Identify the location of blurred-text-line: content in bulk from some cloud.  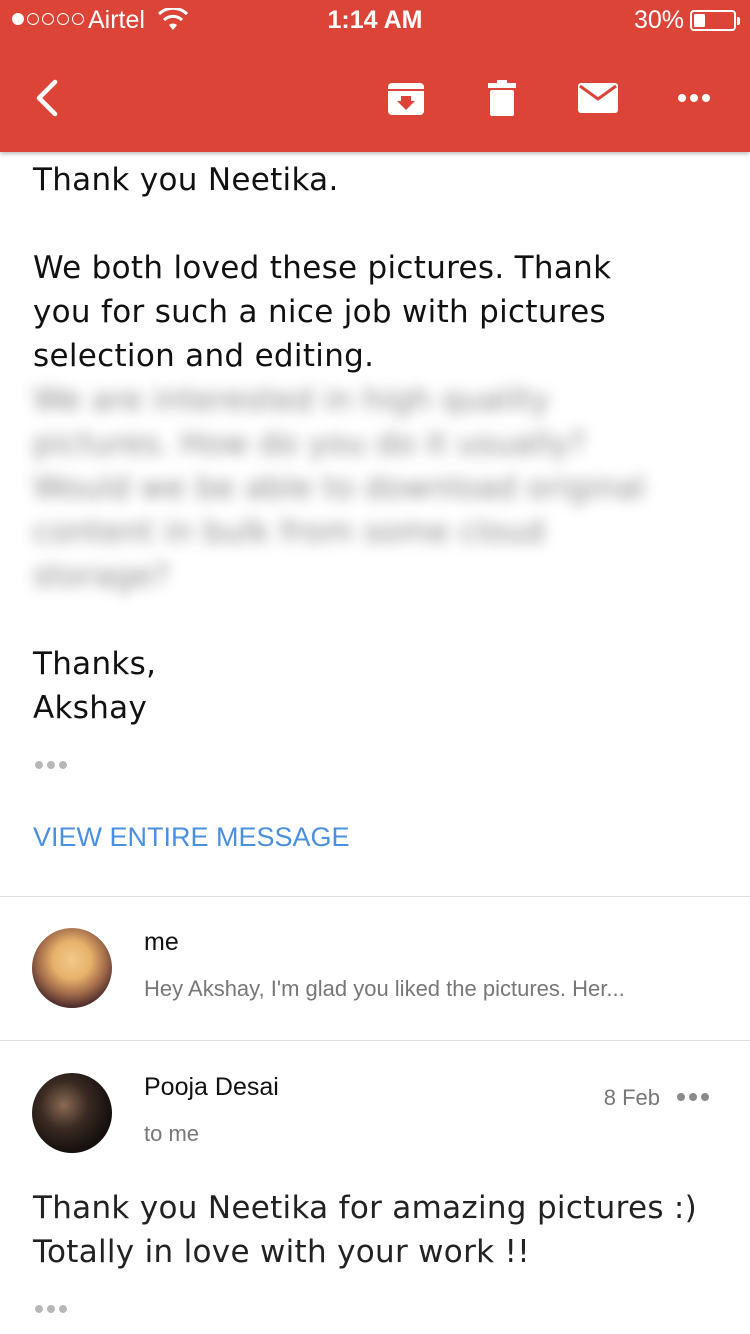
(289, 532).